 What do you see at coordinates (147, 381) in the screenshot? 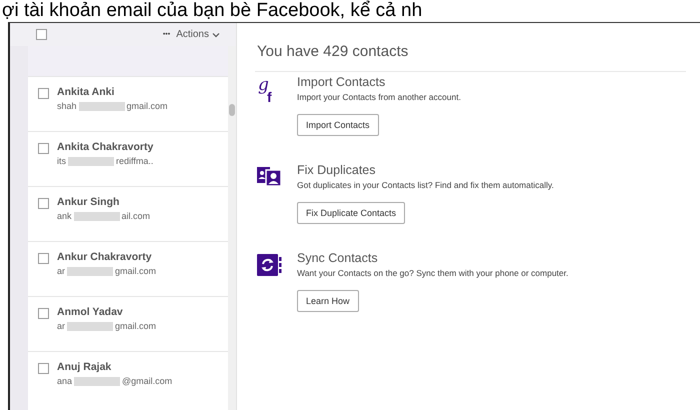
I see `email-text: @gmail.com` at bounding box center [147, 381].